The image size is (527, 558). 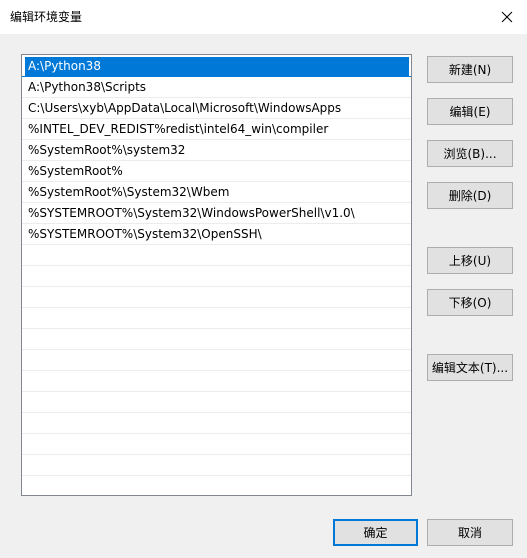 I want to click on cancel-button: 取消, so click(x=470, y=532).